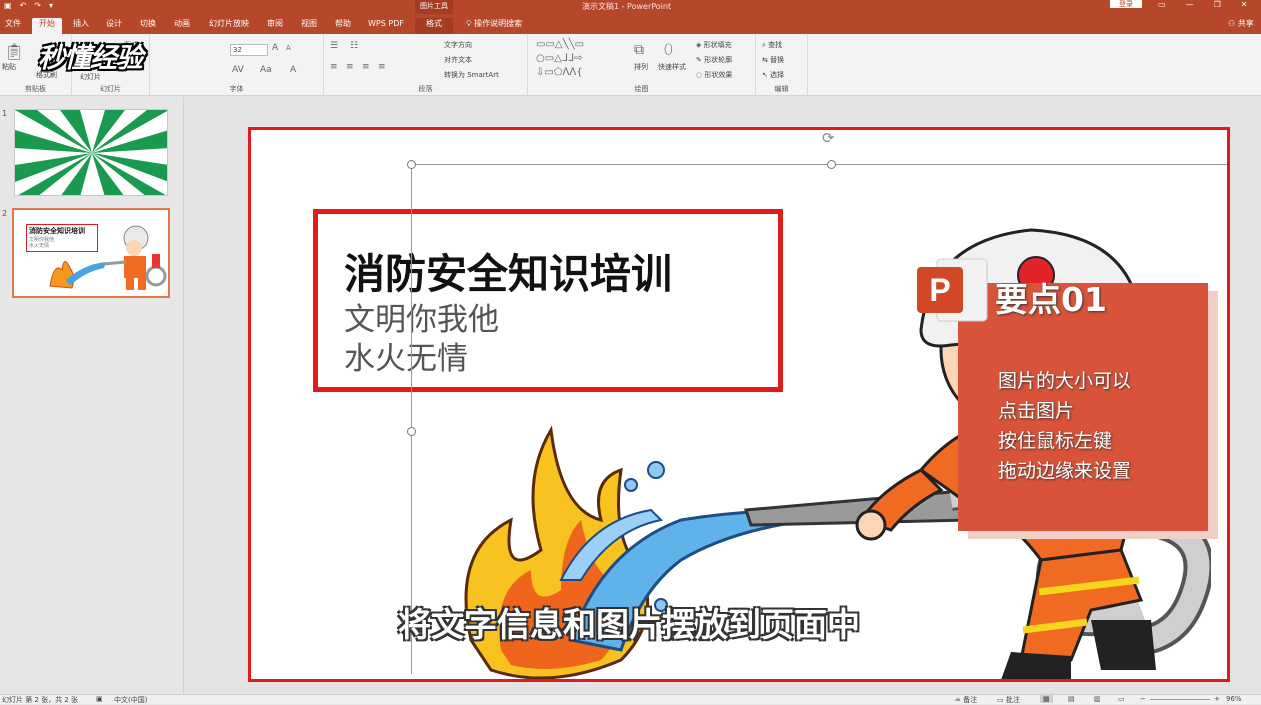  What do you see at coordinates (343, 26) in the screenshot?
I see `tab-help: 帮助` at bounding box center [343, 26].